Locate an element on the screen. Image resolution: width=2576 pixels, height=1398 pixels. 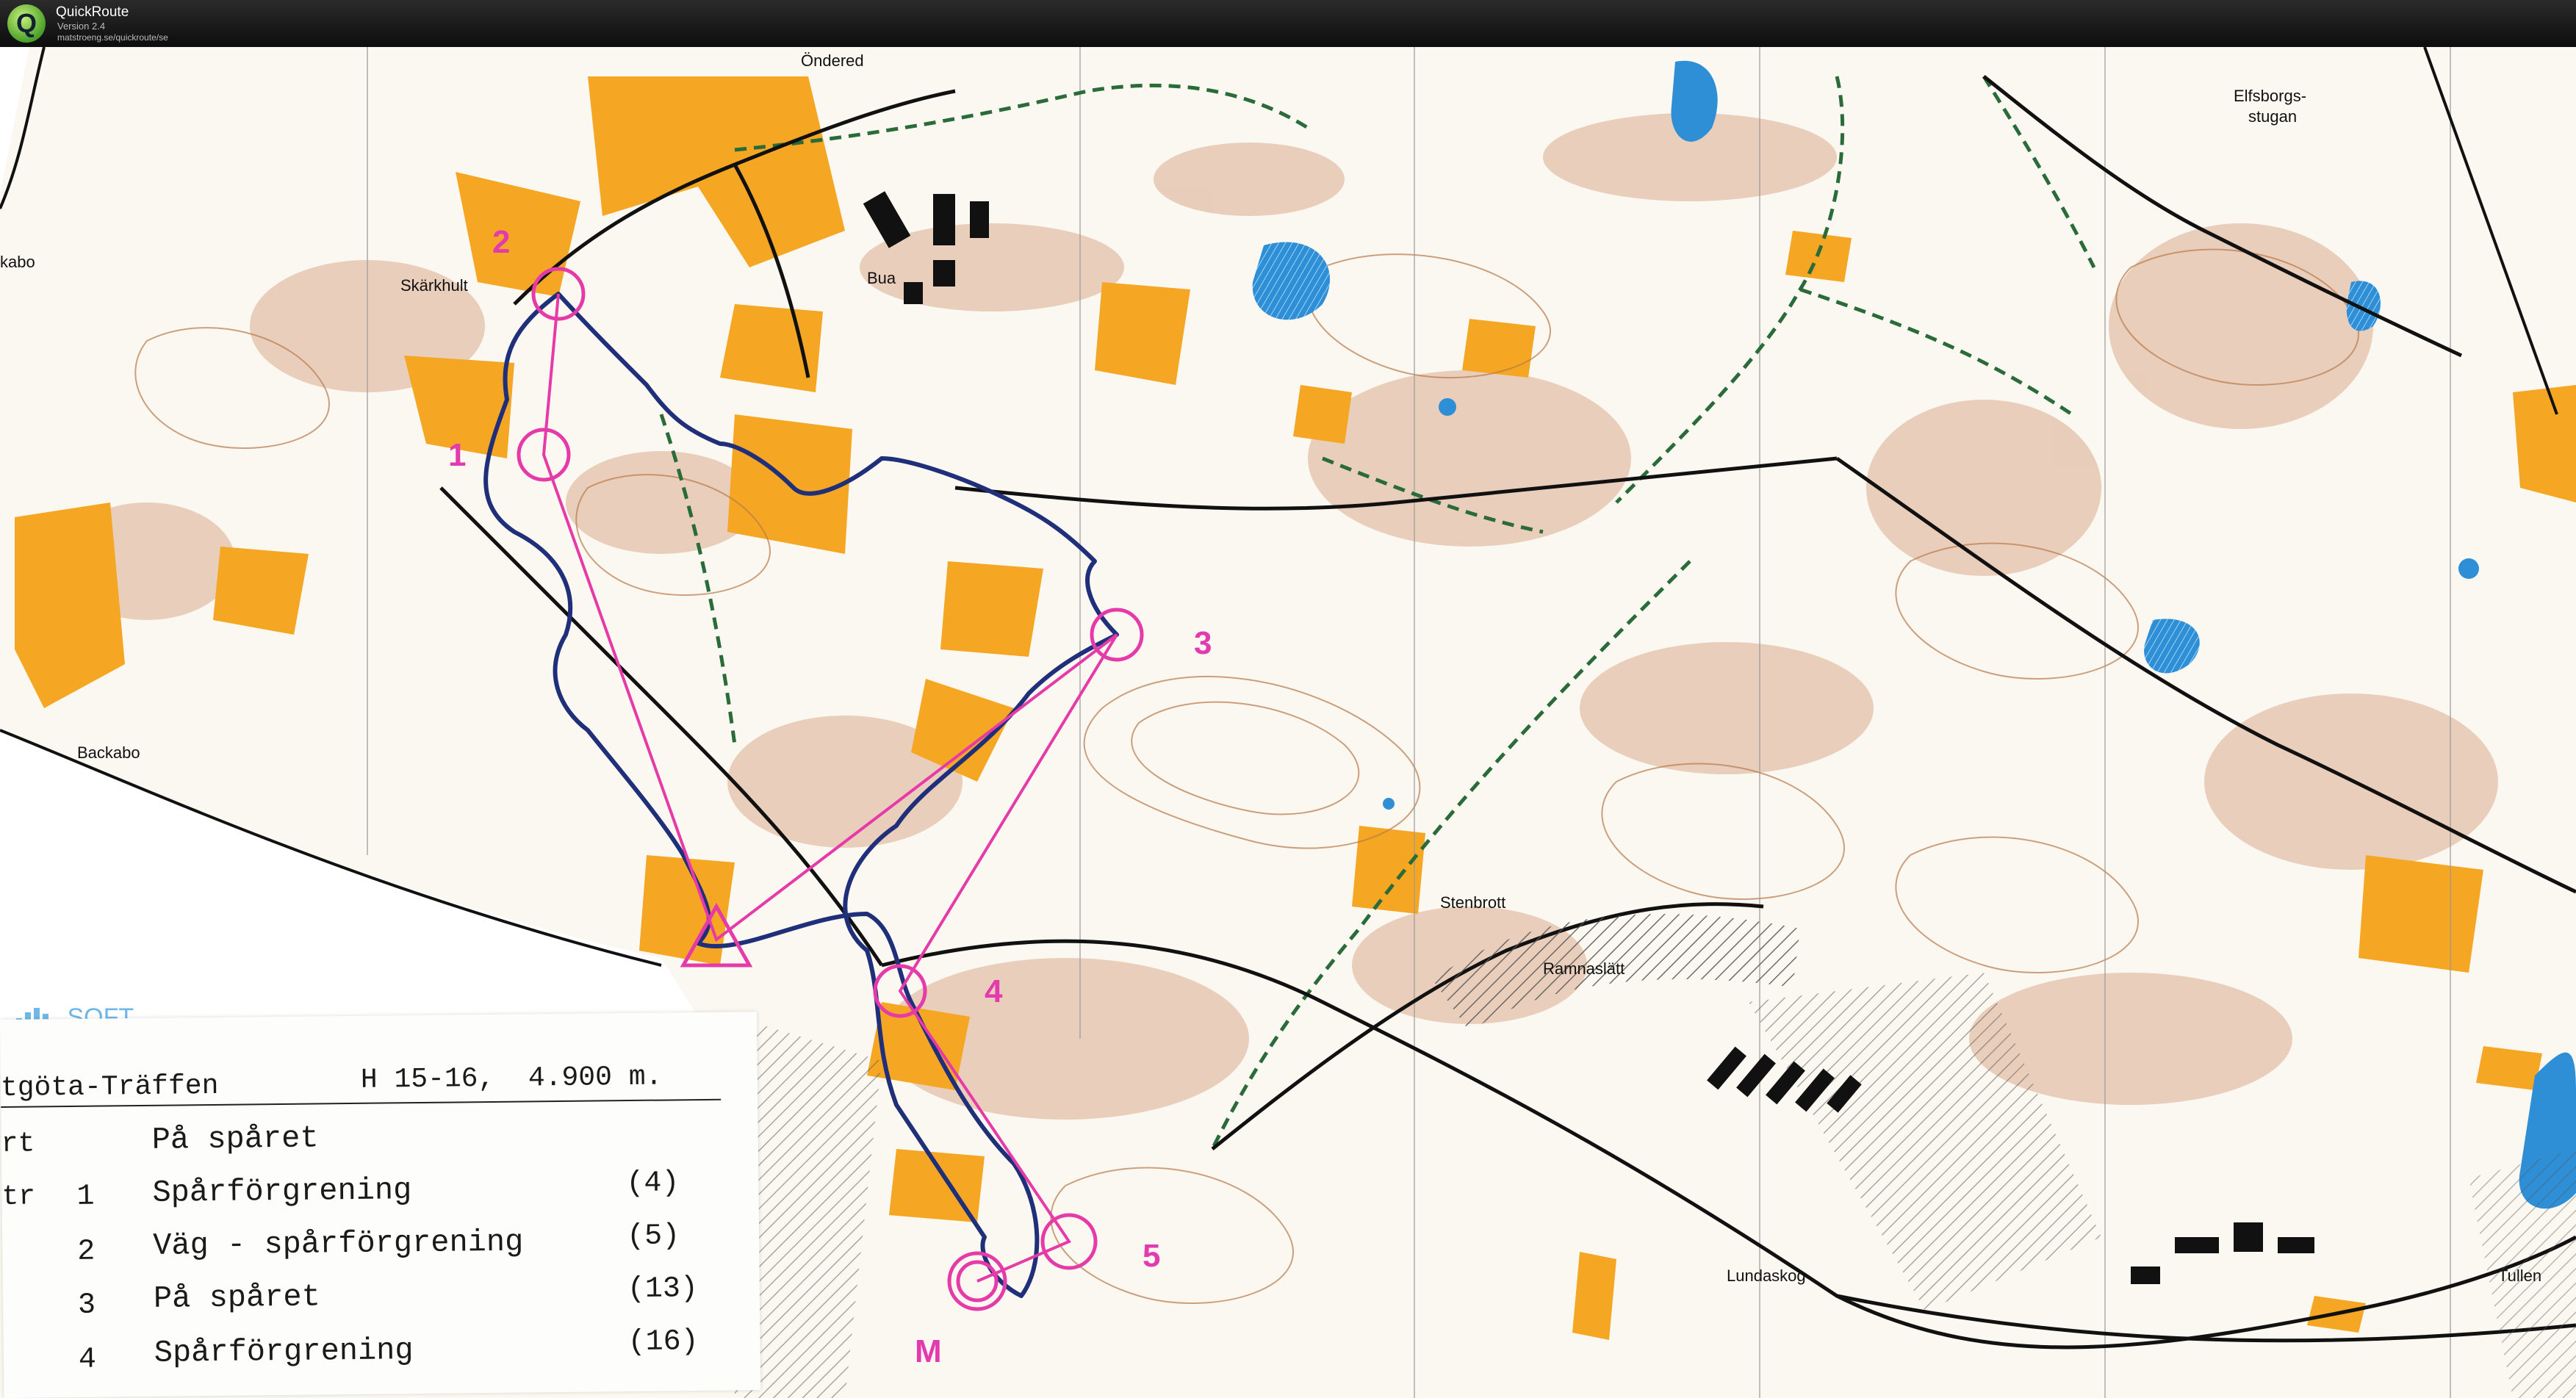
row-num: 4 is located at coordinates (87, 1360).